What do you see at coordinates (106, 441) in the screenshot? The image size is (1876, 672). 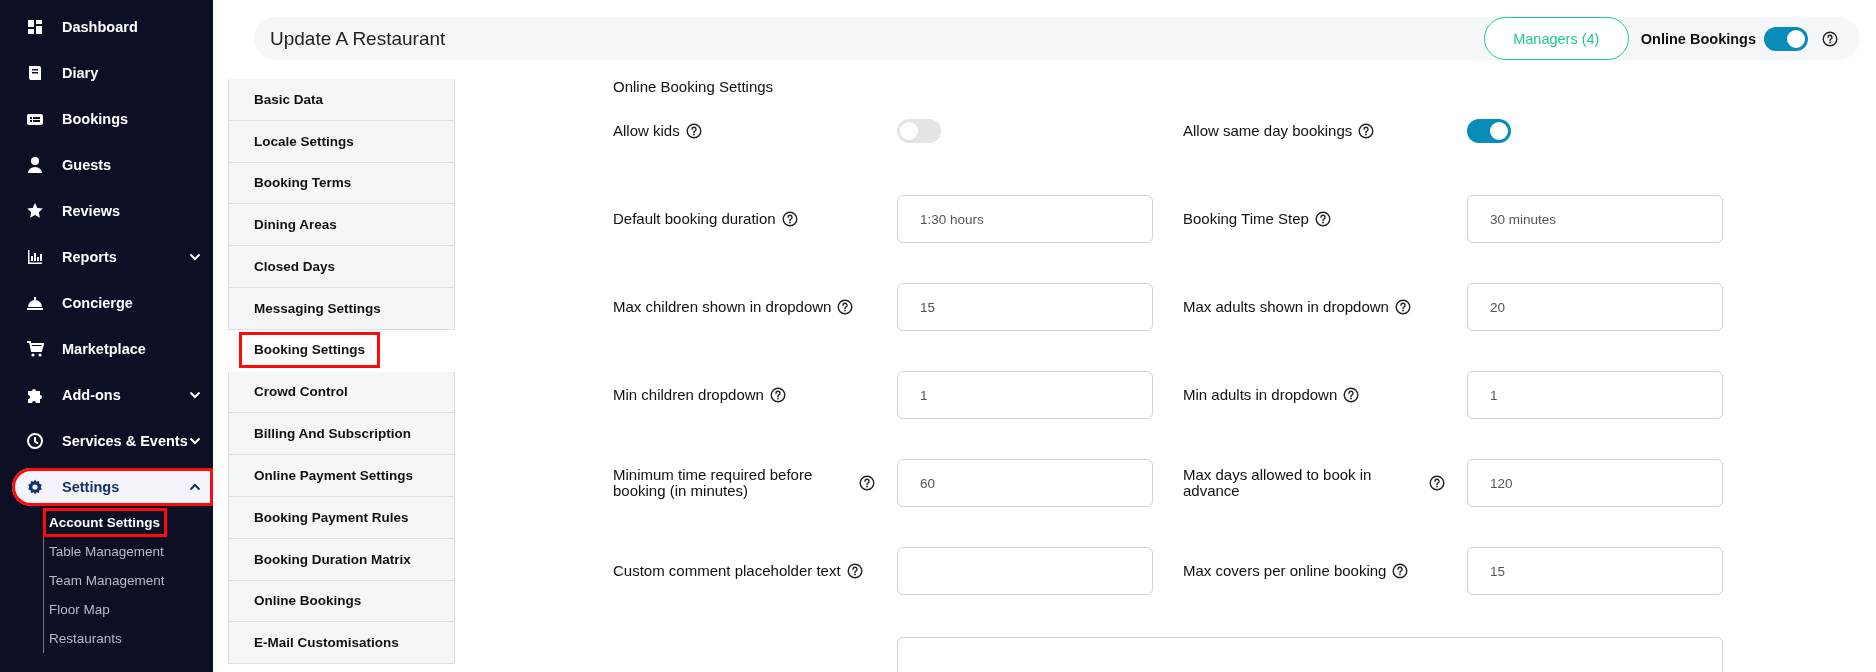 I see `sidebar-item: Services & Events` at bounding box center [106, 441].